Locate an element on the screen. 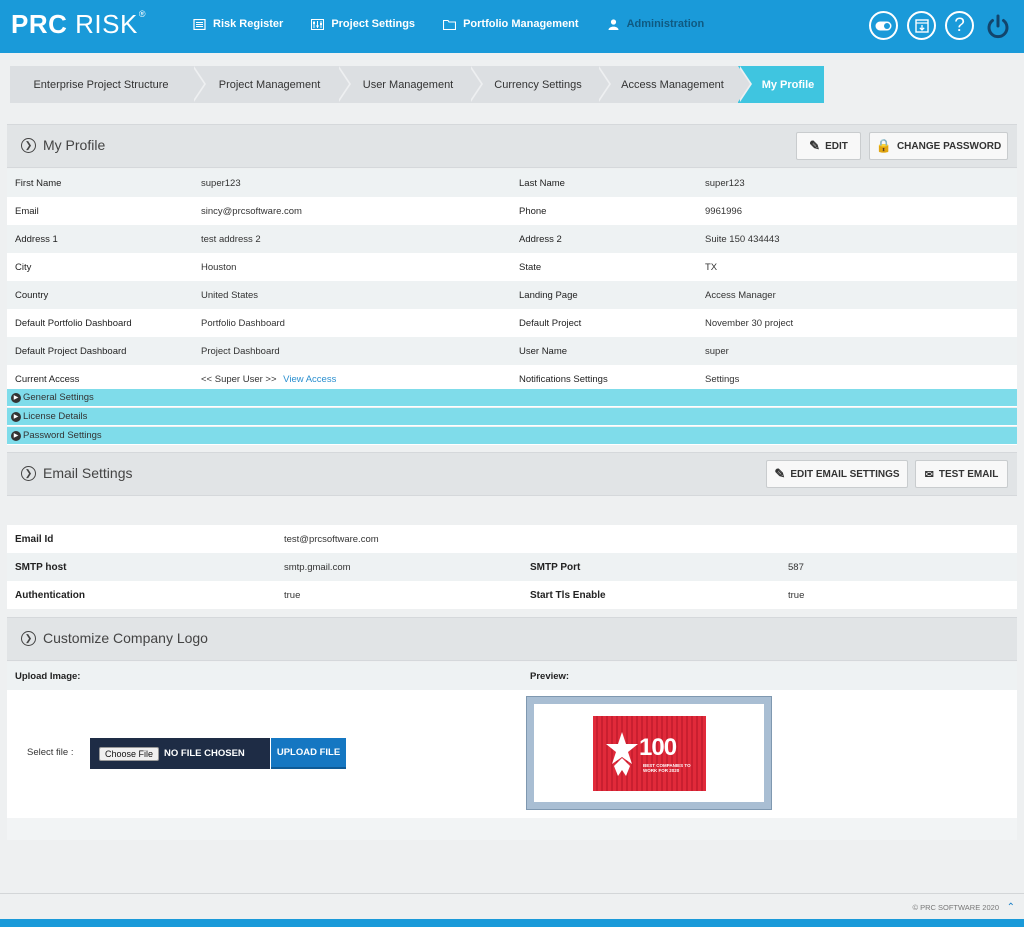 Image resolution: width=1024 pixels, height=927 pixels. toggle-icon is located at coordinates (883, 25).